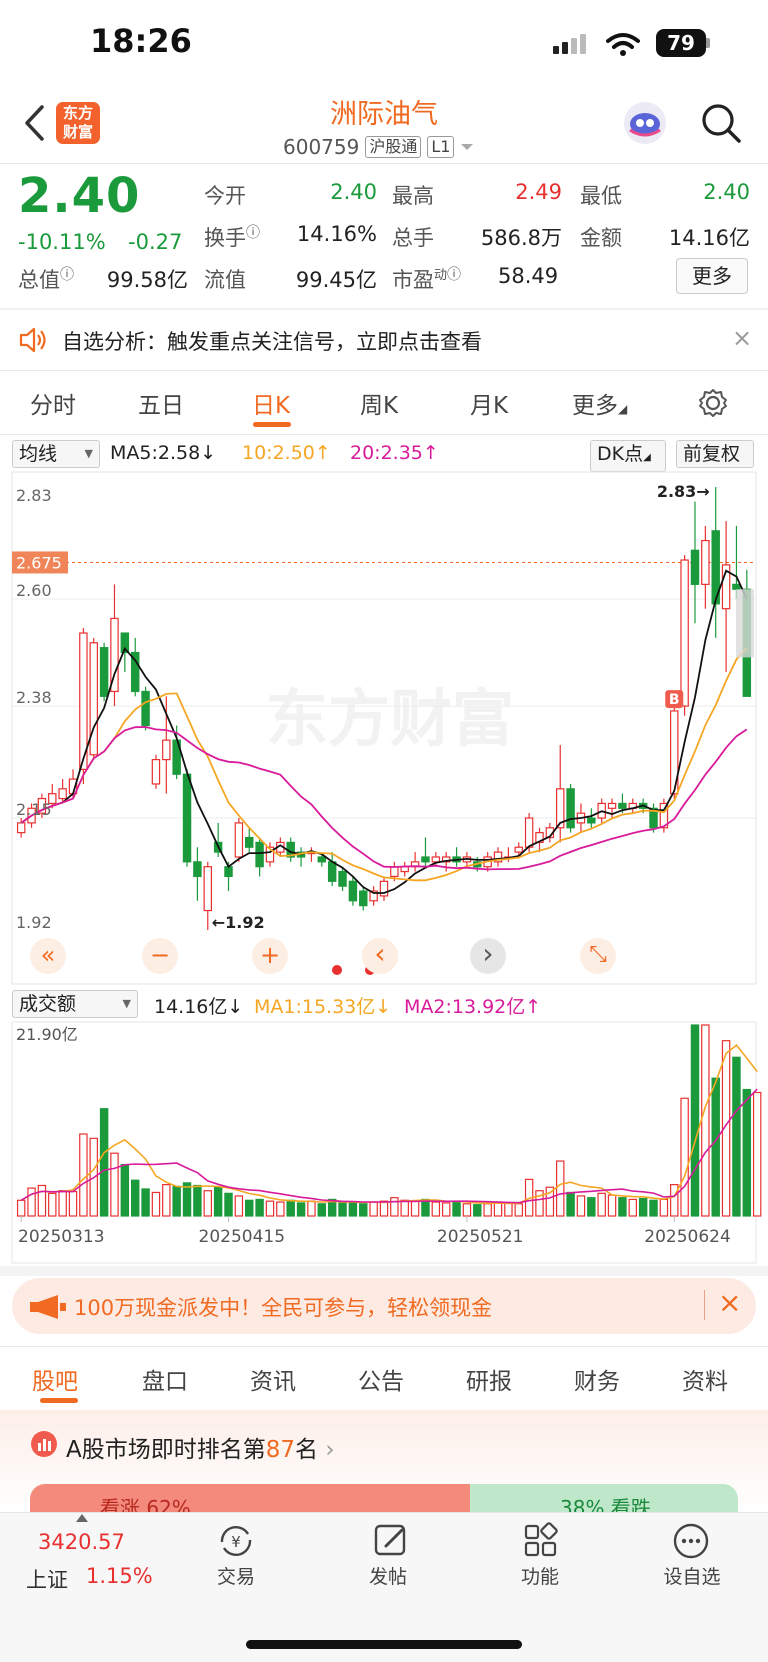 The image size is (768, 1662). Describe the element at coordinates (44, 1444) in the screenshot. I see `ranking-chart-icon` at that location.